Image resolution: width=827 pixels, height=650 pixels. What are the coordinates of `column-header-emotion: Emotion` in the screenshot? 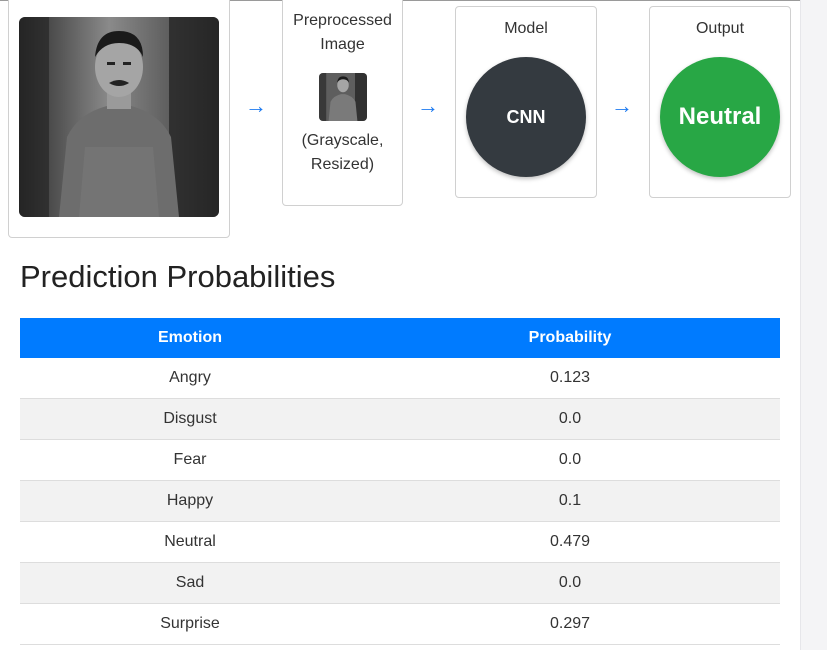 It's located at (190, 338).